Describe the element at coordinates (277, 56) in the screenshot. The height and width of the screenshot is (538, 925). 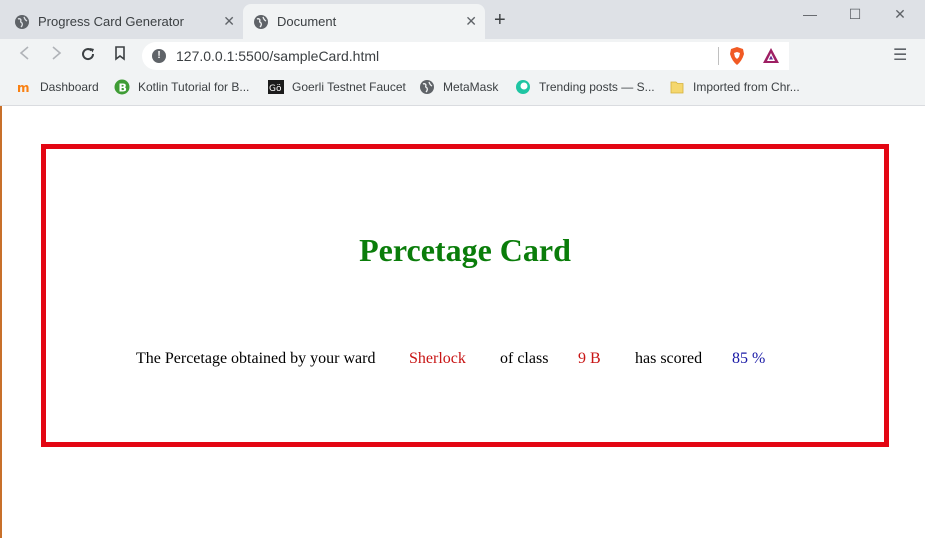
I see `url-text: 127.0.0.1:5500/sampleCard.html` at that location.